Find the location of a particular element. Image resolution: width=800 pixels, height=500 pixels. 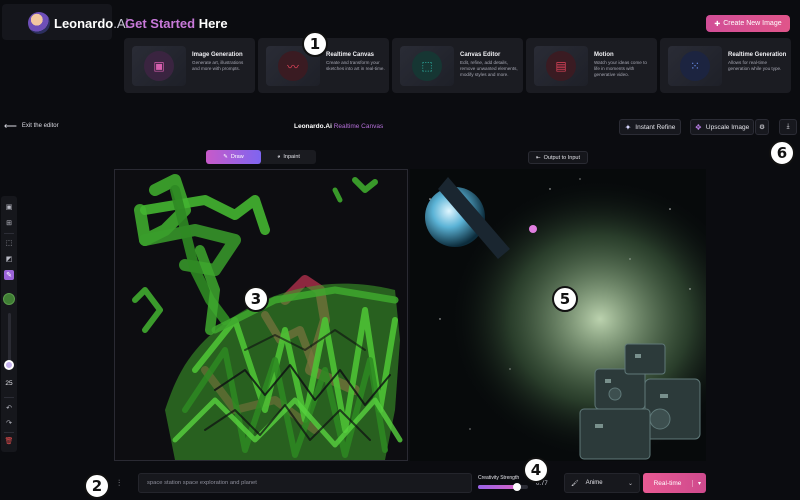

inpaint-mode-label: Inpaint is located at coordinates (291, 157).